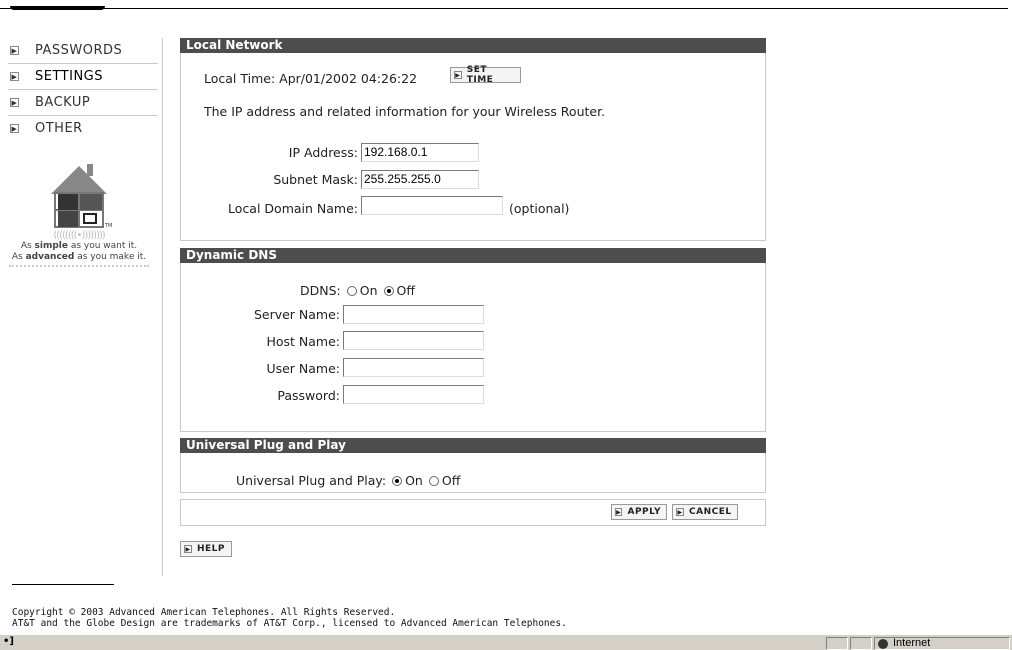 The width and height of the screenshot is (1012, 650). What do you see at coordinates (942, 643) in the screenshot?
I see `security-zone: Internet` at bounding box center [942, 643].